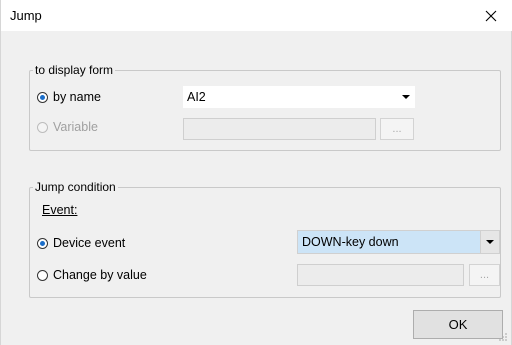 The width and height of the screenshot is (512, 345). Describe the element at coordinates (77, 97) in the screenshot. I see `by-name-label: by name` at that location.